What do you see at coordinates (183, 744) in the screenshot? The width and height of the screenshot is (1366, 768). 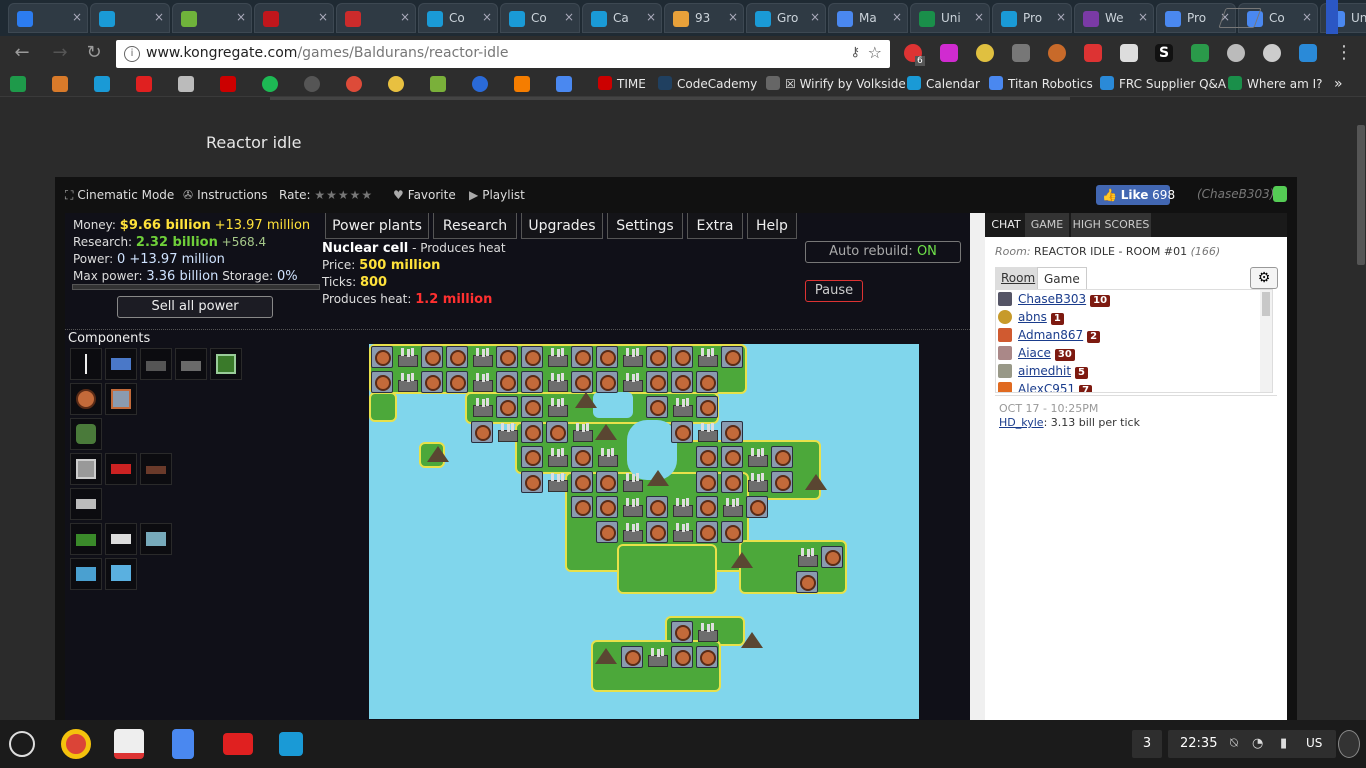 I see `docs-app-icon` at bounding box center [183, 744].